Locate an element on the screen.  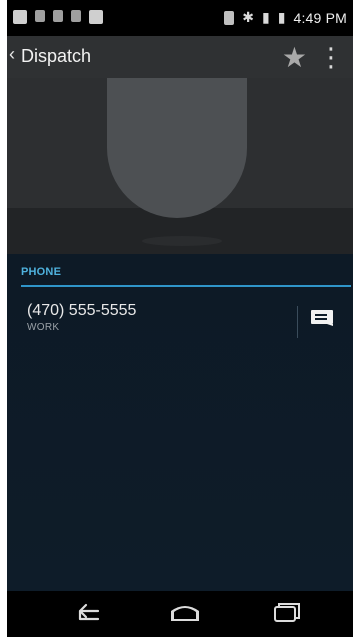
status-bar: ✱ ▮ ▮ 4:49 PM is located at coordinates (180, 18).